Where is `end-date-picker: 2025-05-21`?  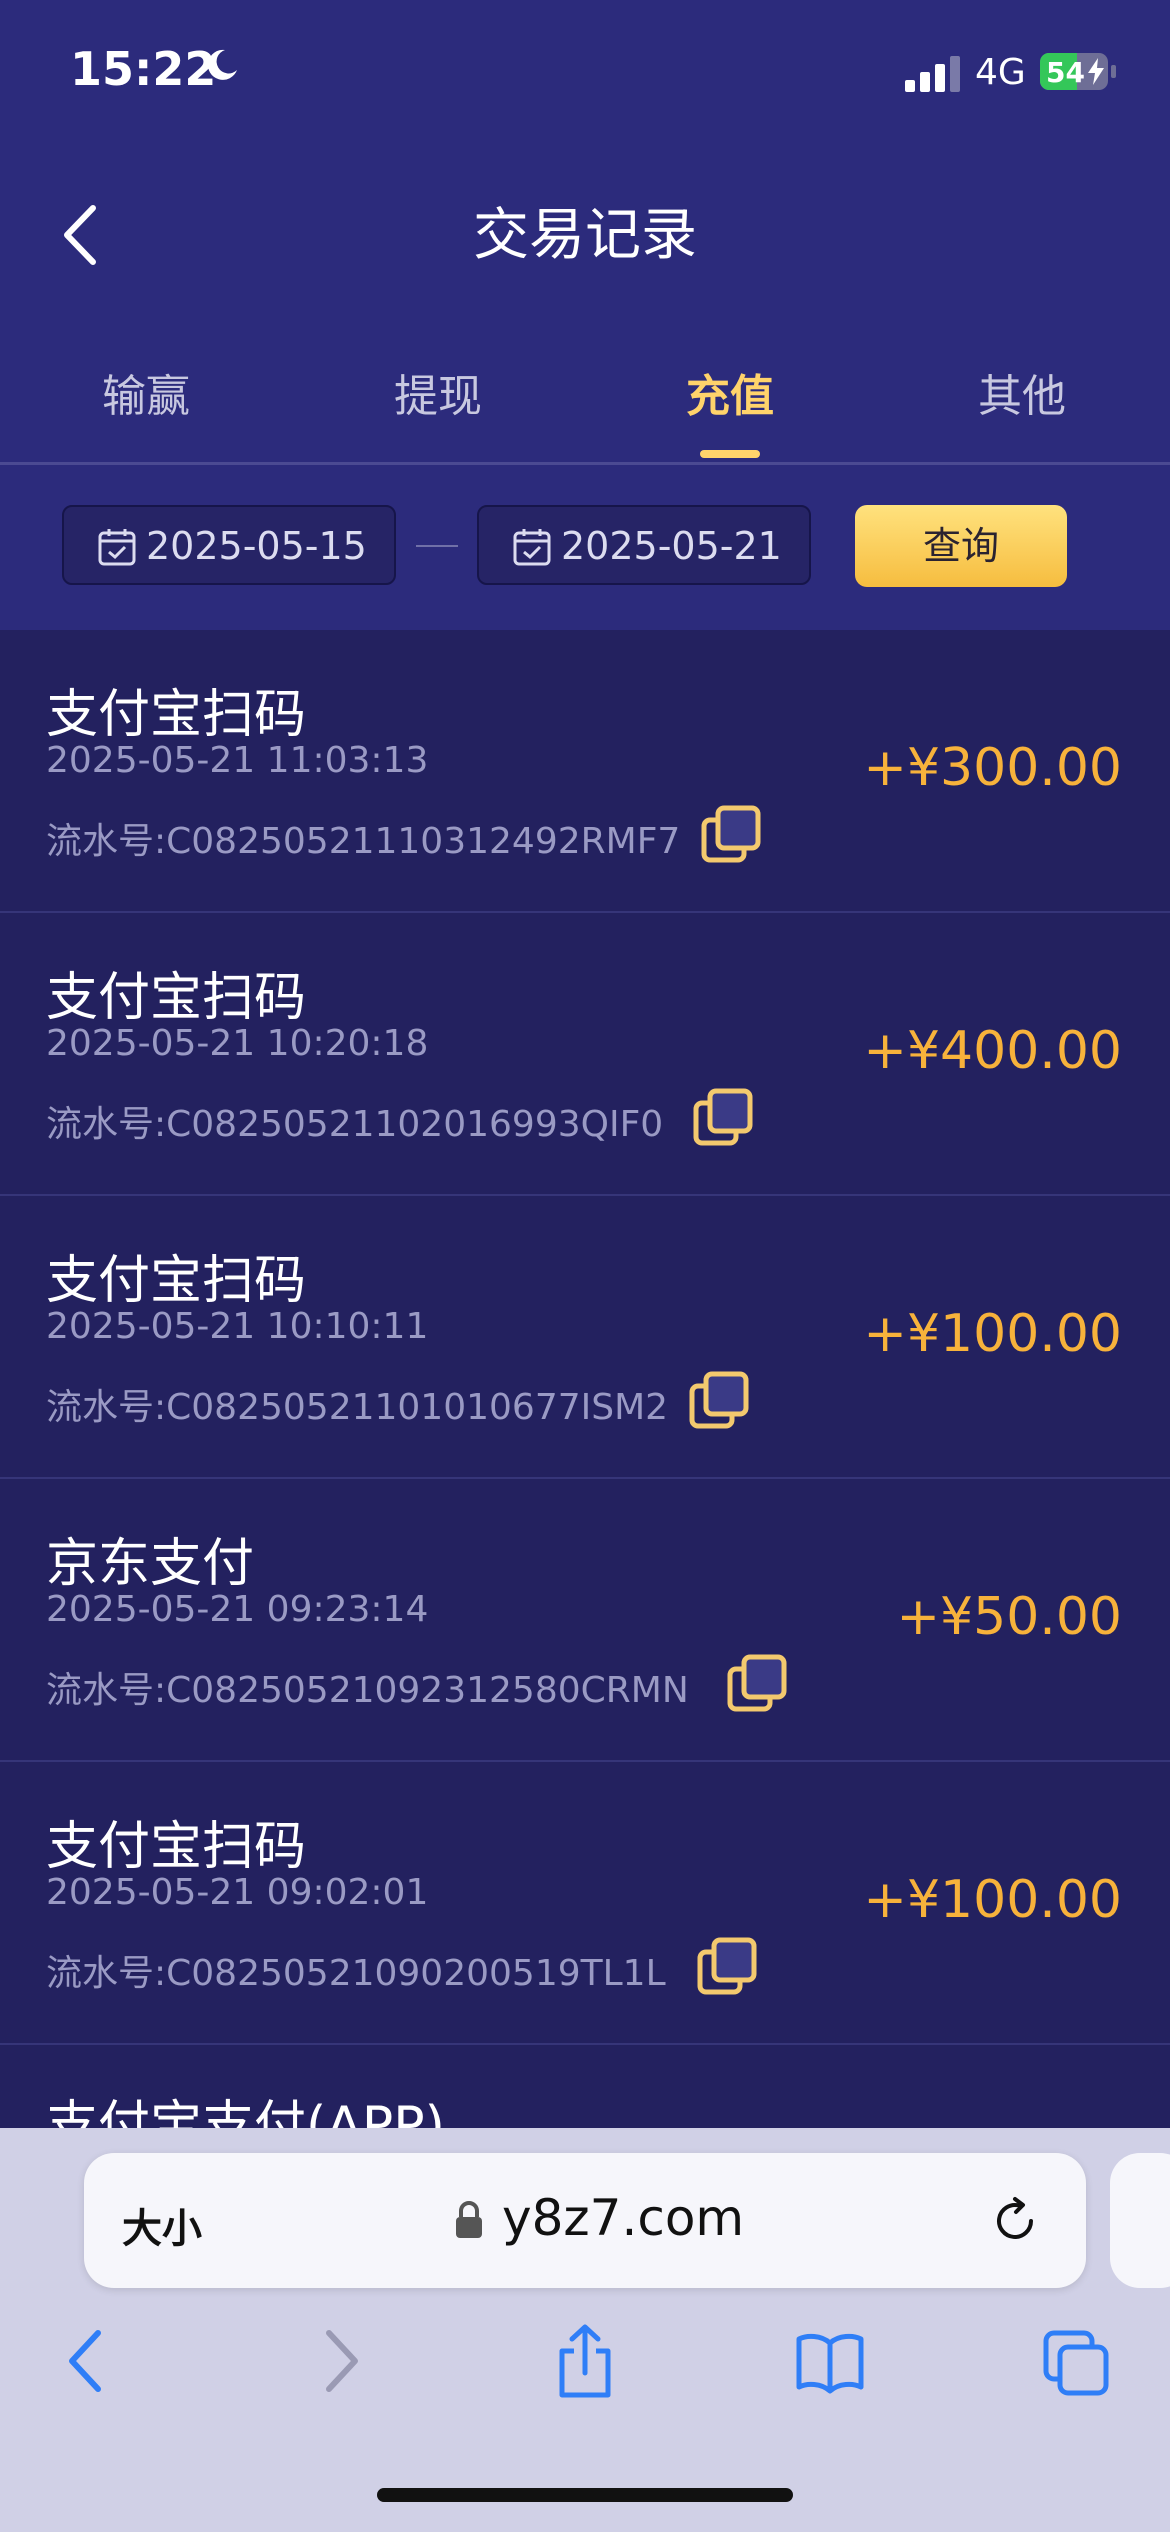 end-date-picker: 2025-05-21 is located at coordinates (644, 545).